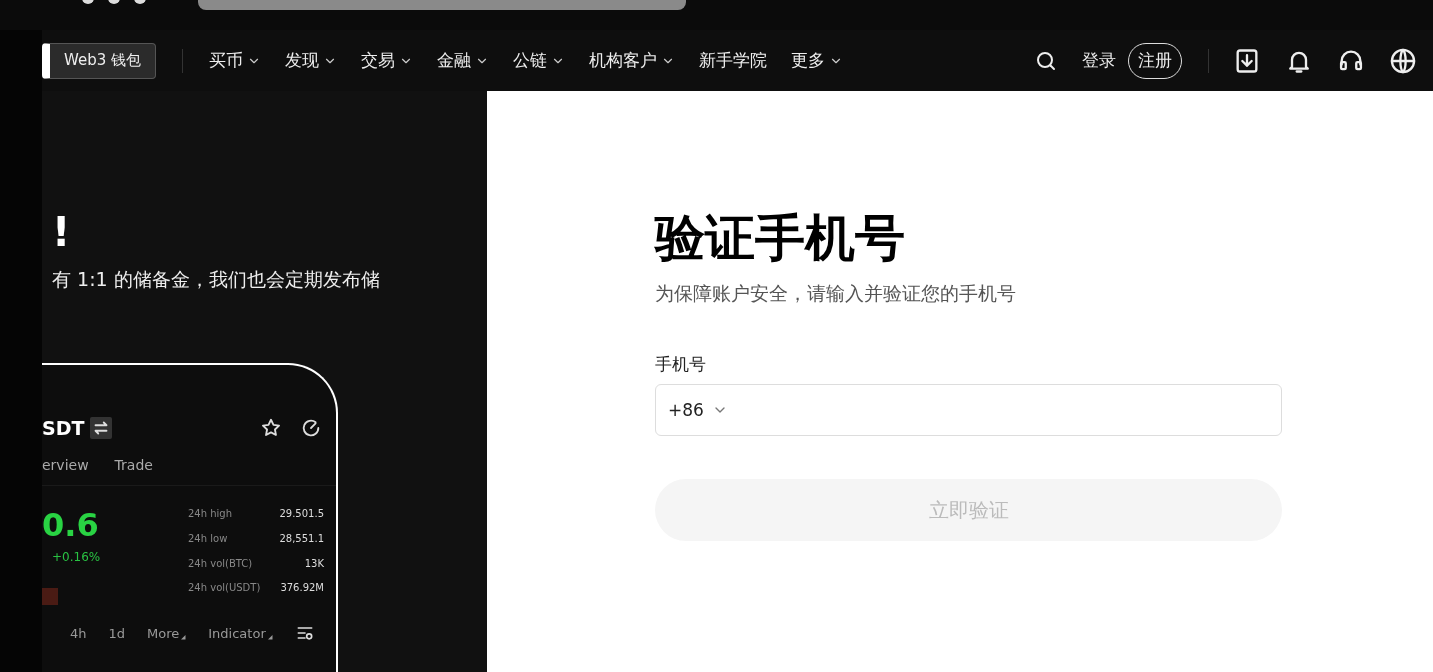 This screenshot has height=672, width=1433. I want to click on hero-description: 有 1:1 的储备金，我们也会定期发布储, so click(216, 279).